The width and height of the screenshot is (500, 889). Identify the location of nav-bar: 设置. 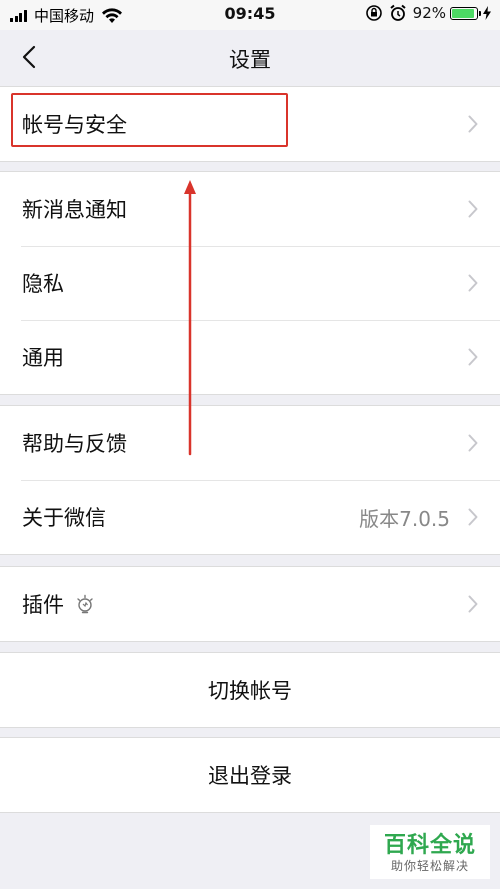
(250, 58).